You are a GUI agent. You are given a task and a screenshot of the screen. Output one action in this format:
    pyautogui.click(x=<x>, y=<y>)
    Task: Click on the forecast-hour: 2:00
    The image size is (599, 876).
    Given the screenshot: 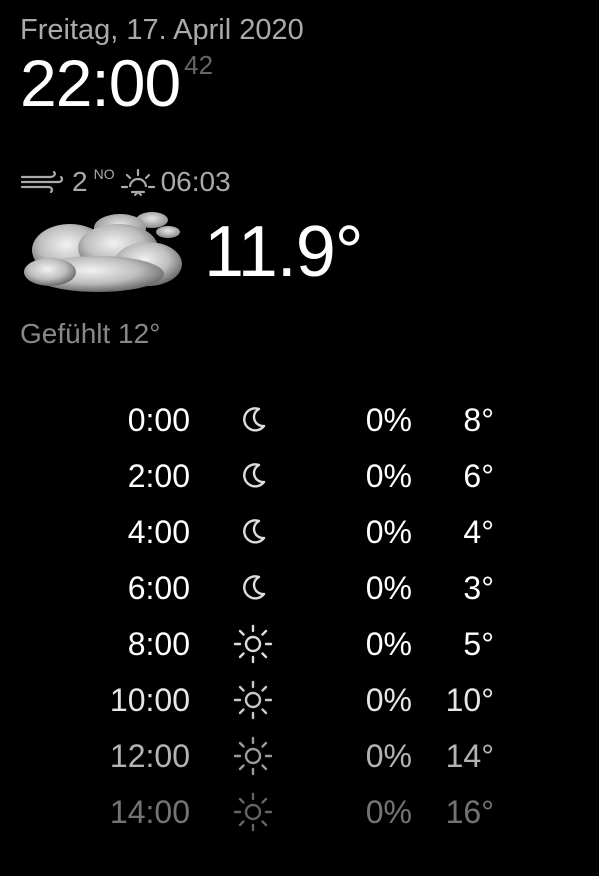 What is the action you would take?
    pyautogui.click(x=158, y=475)
    